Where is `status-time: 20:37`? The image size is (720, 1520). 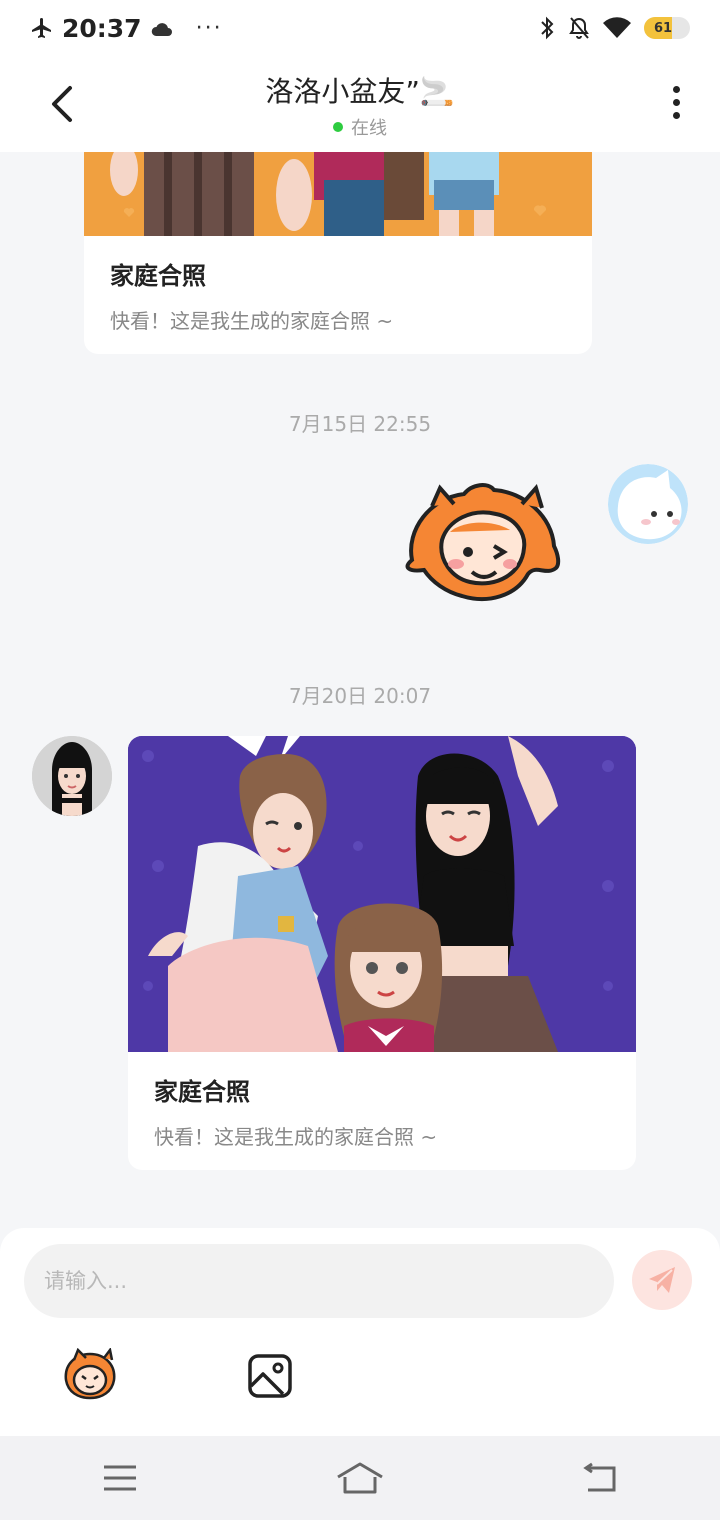
status-time: 20:37 is located at coordinates (102, 28).